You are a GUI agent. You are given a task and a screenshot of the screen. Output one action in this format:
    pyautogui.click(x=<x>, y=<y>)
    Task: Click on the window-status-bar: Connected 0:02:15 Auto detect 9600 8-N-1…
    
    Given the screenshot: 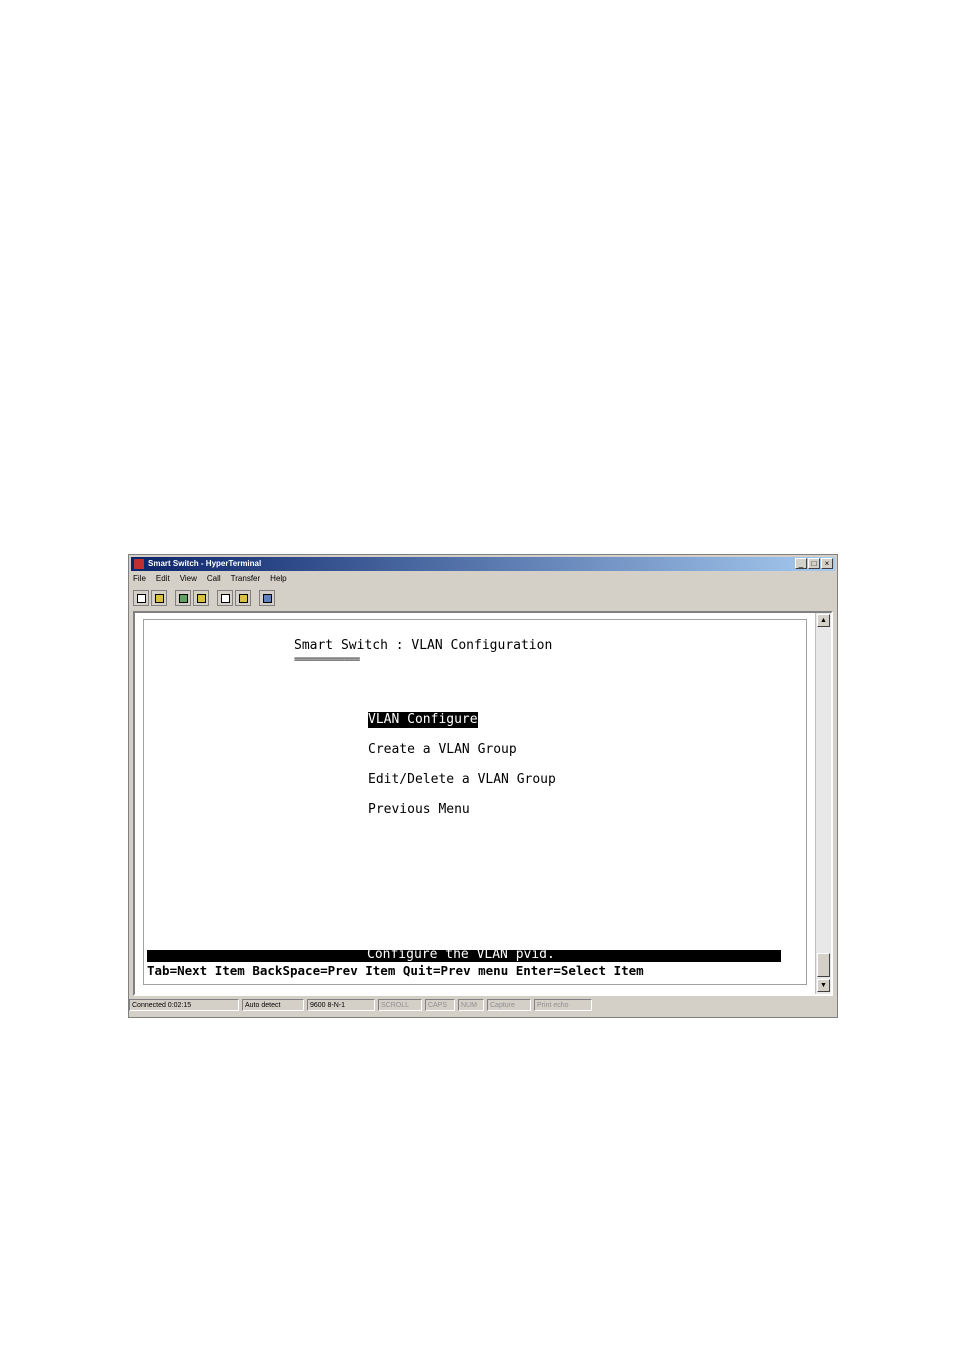 What is the action you would take?
    pyautogui.click(x=482, y=1007)
    